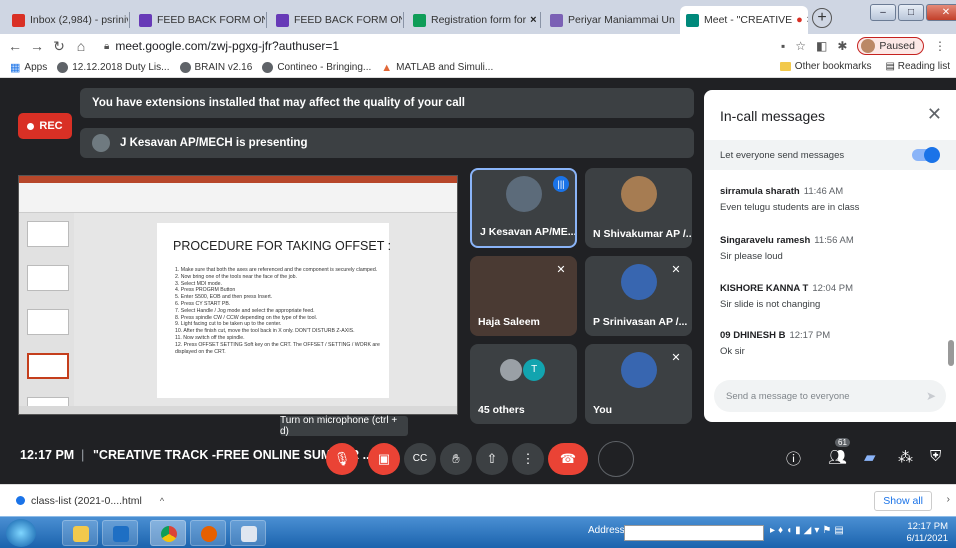  What do you see at coordinates (15, 46) in the screenshot?
I see `back-icon: ←` at bounding box center [15, 46].